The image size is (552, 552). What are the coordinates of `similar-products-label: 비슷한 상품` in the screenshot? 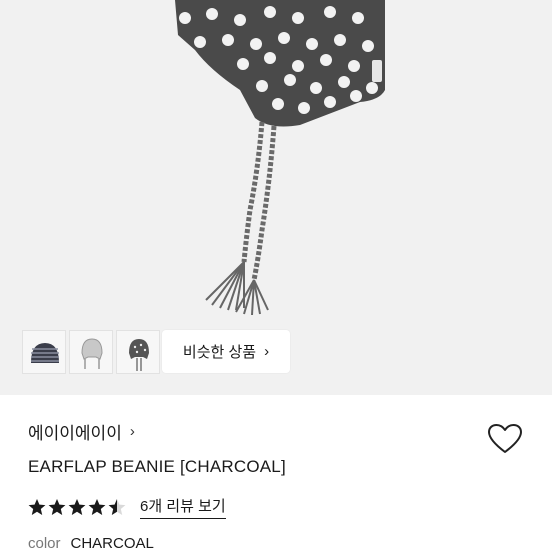 It's located at (219, 352).